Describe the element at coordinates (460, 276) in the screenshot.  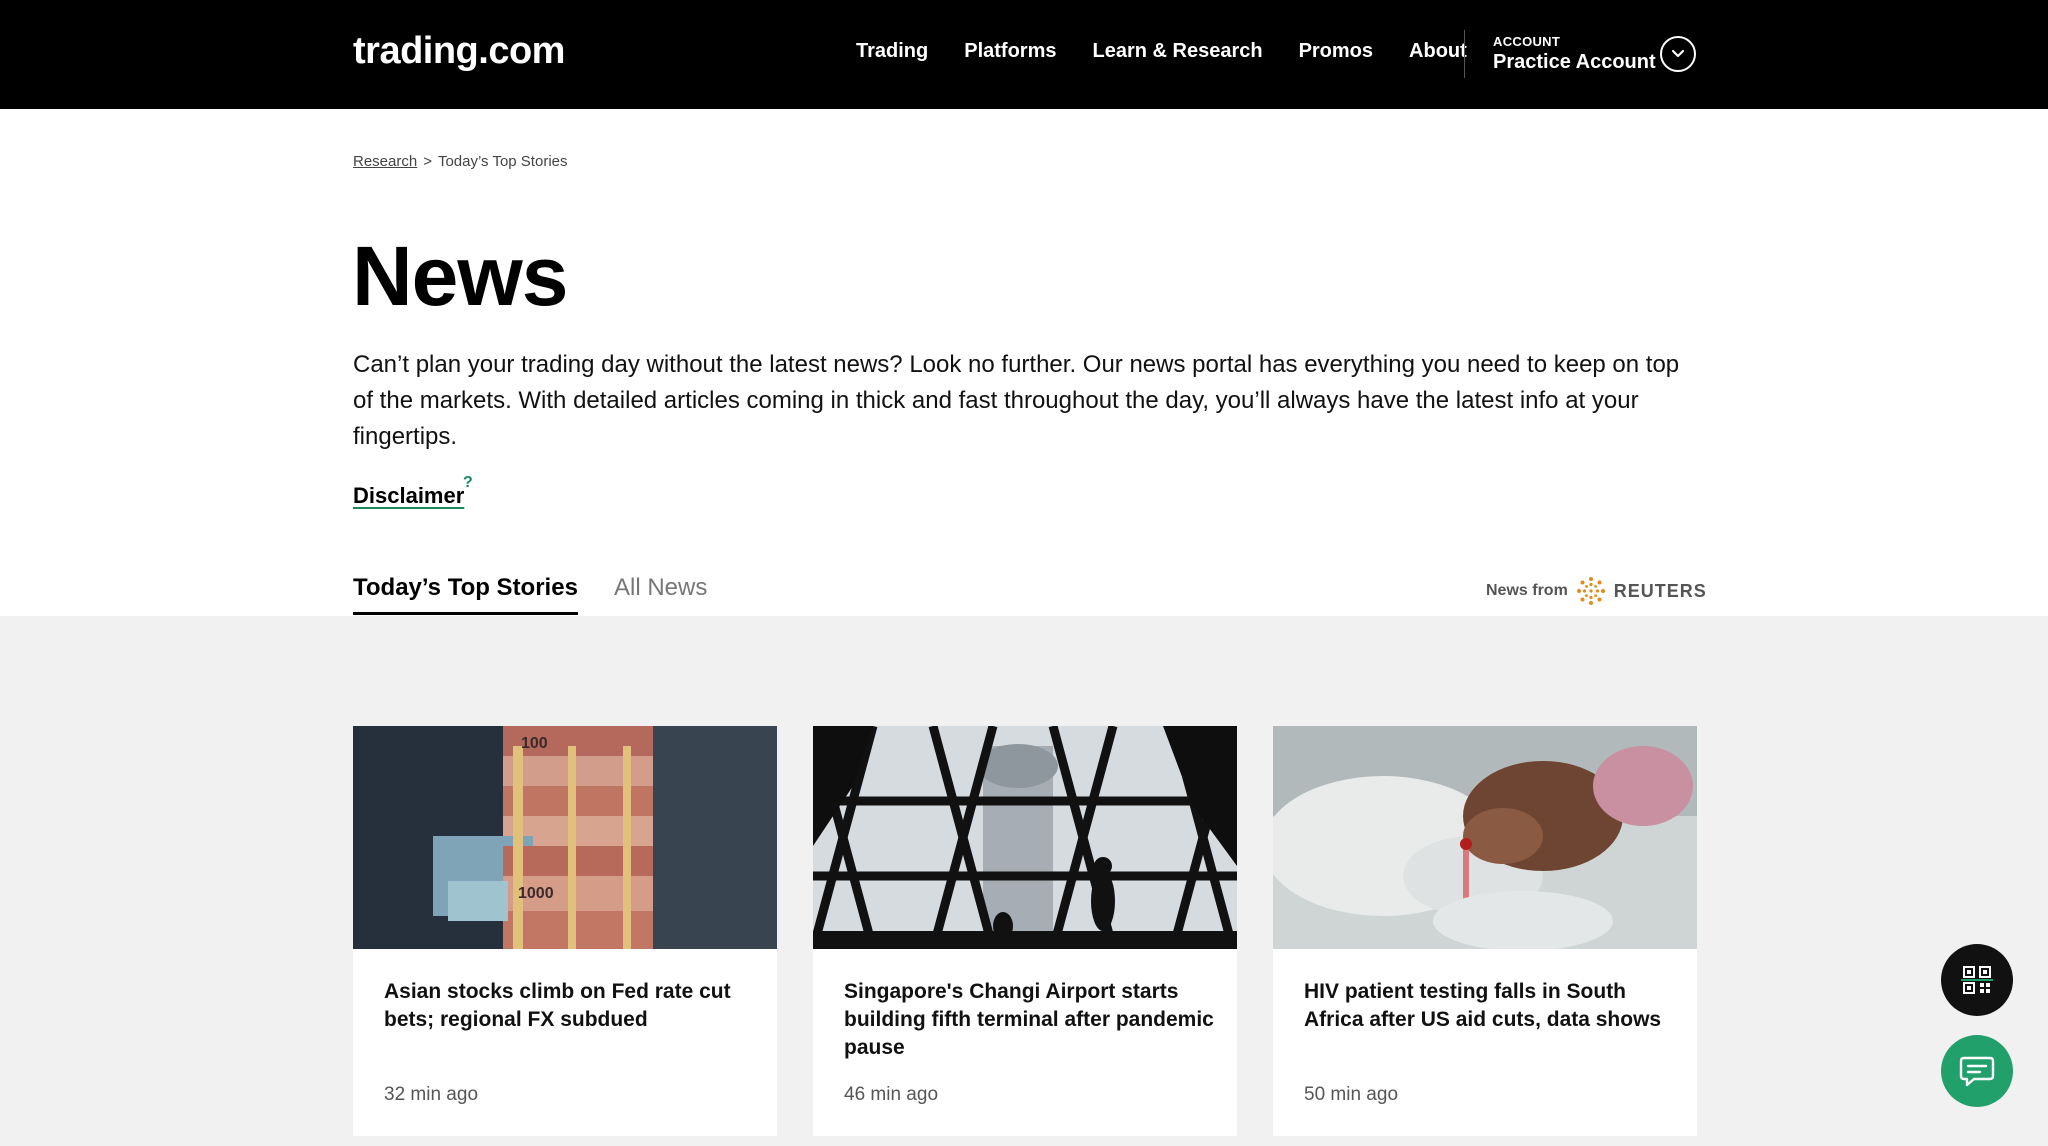
I see `page-title: News` at that location.